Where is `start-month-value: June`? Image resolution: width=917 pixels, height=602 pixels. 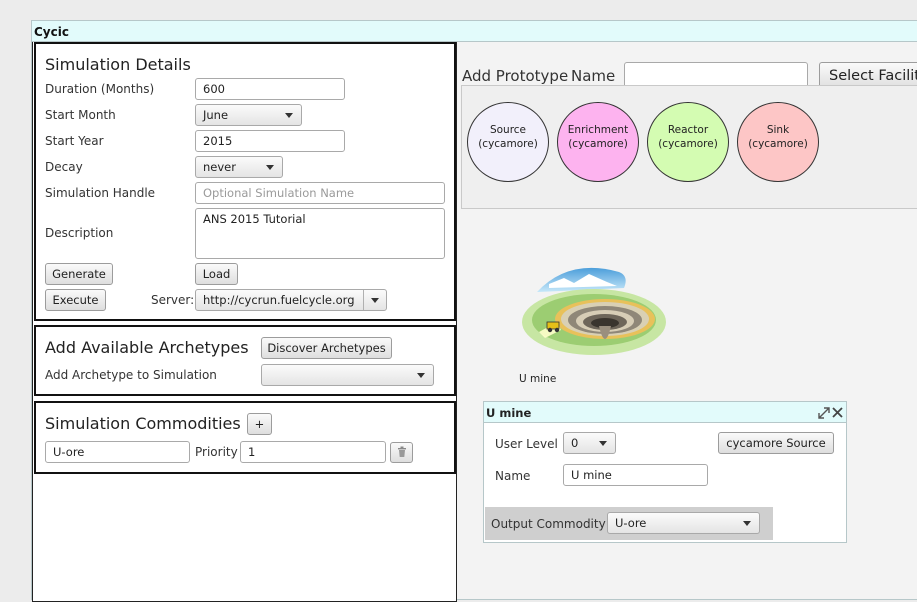
start-month-value: June is located at coordinates (216, 115).